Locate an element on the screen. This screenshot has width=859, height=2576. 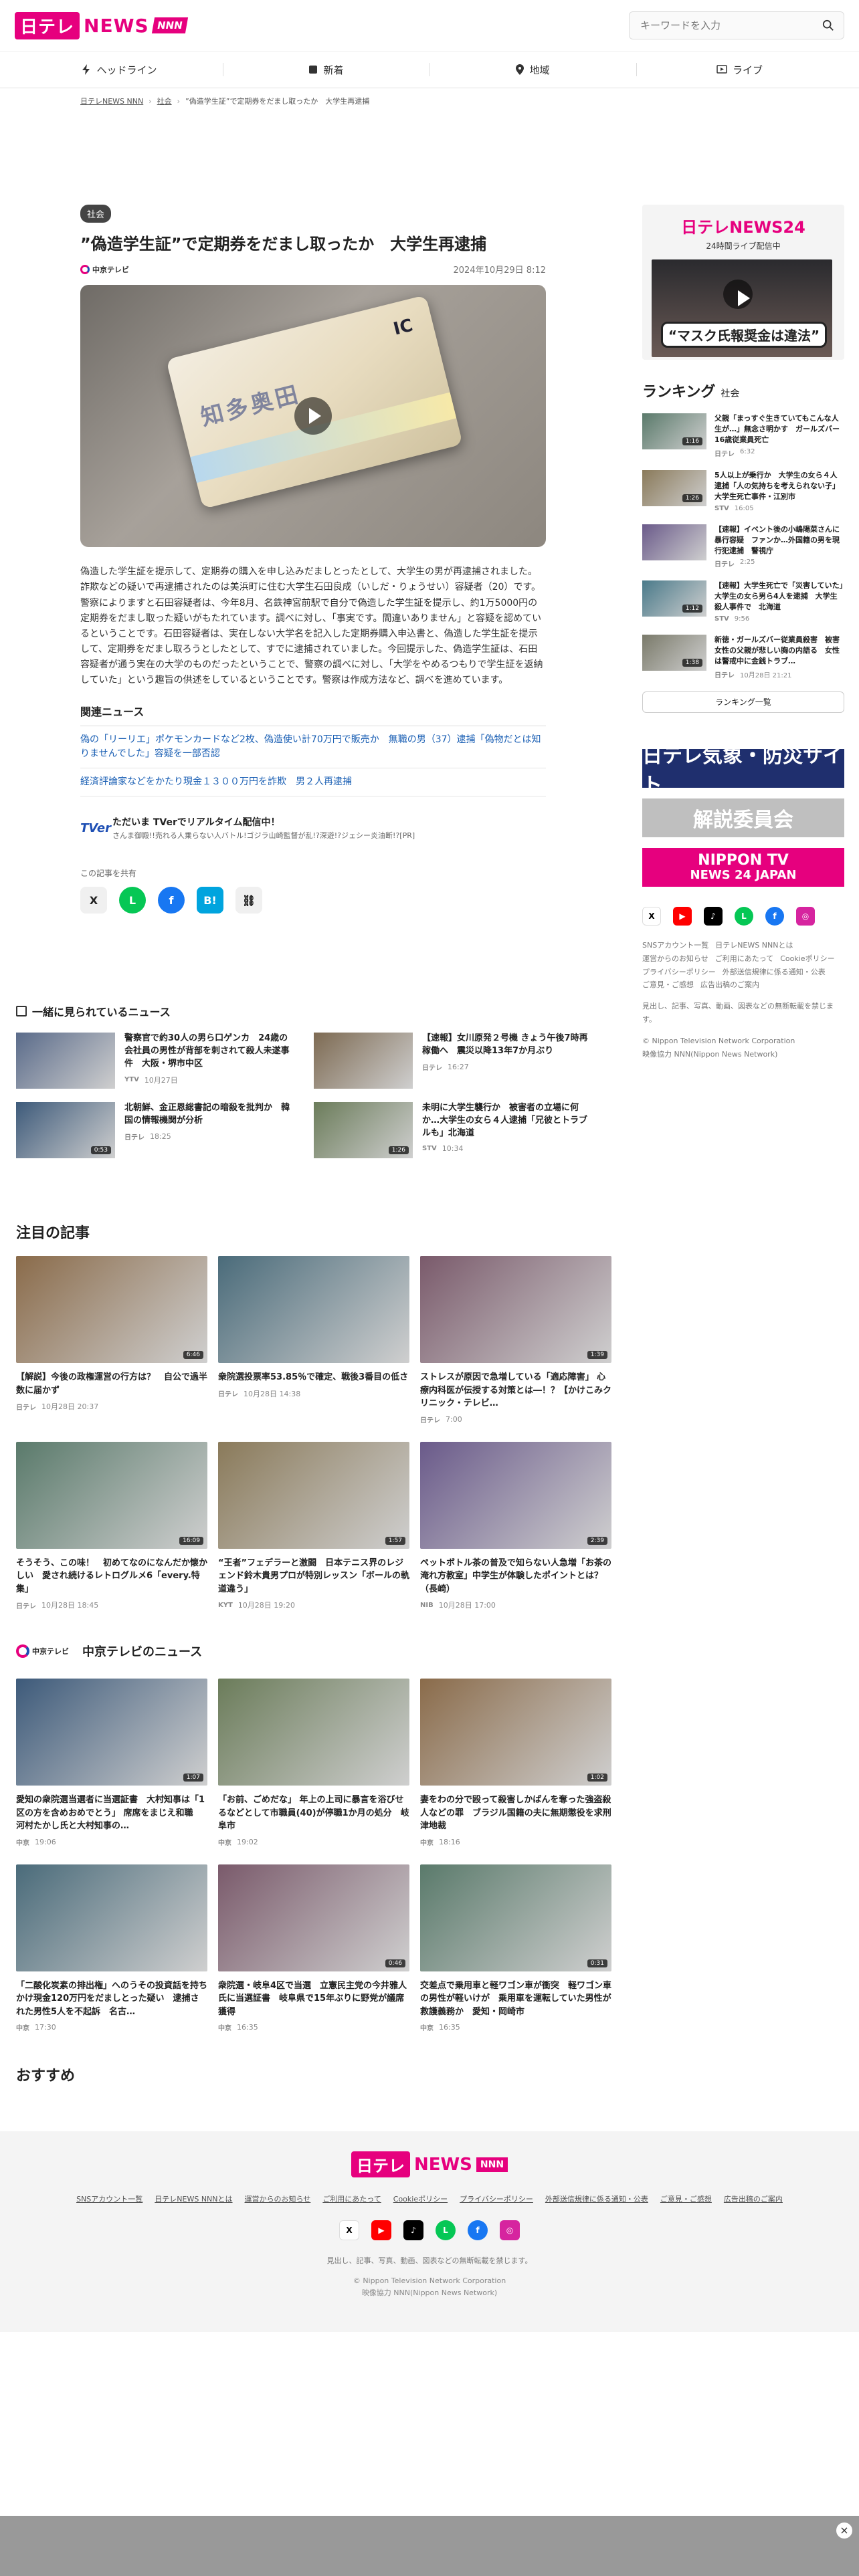
close-icon: × is located at coordinates (844, 2531).